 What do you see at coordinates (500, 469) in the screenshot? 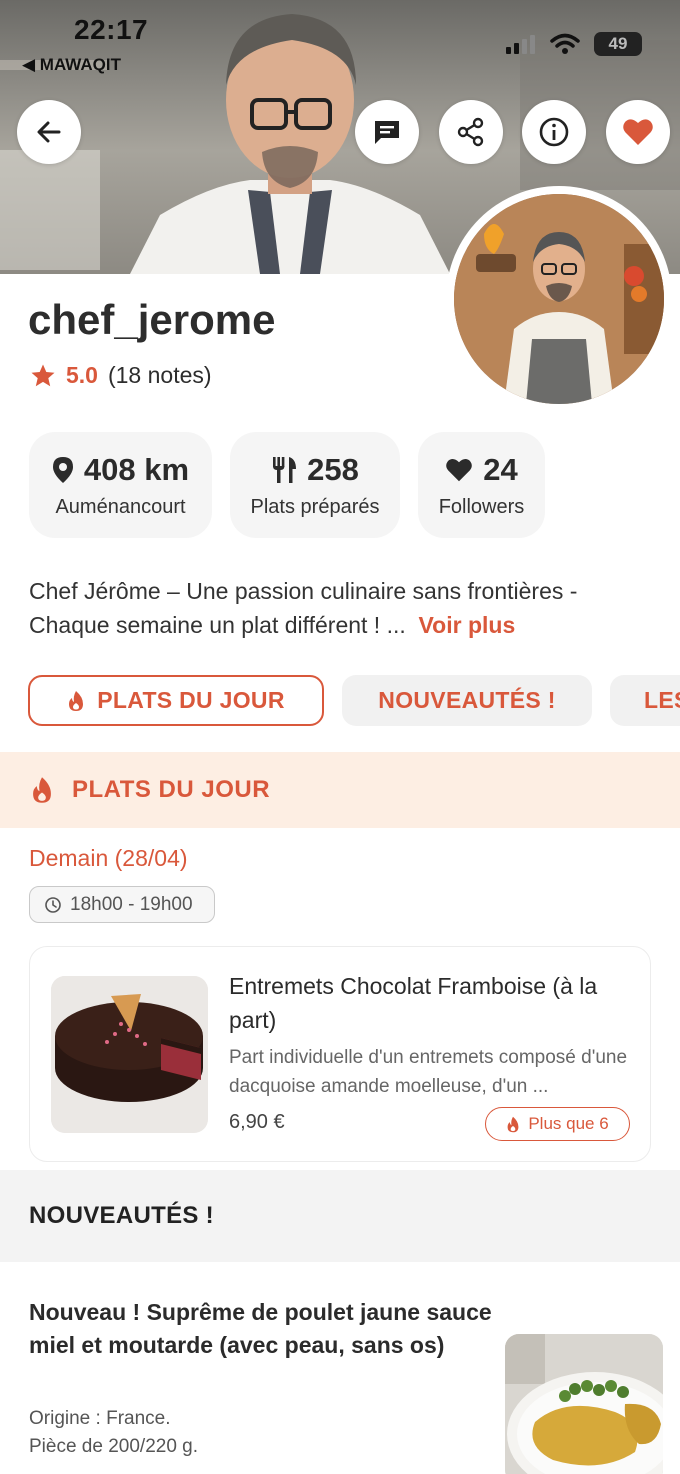
I see `stat-followers-value: 24` at bounding box center [500, 469].